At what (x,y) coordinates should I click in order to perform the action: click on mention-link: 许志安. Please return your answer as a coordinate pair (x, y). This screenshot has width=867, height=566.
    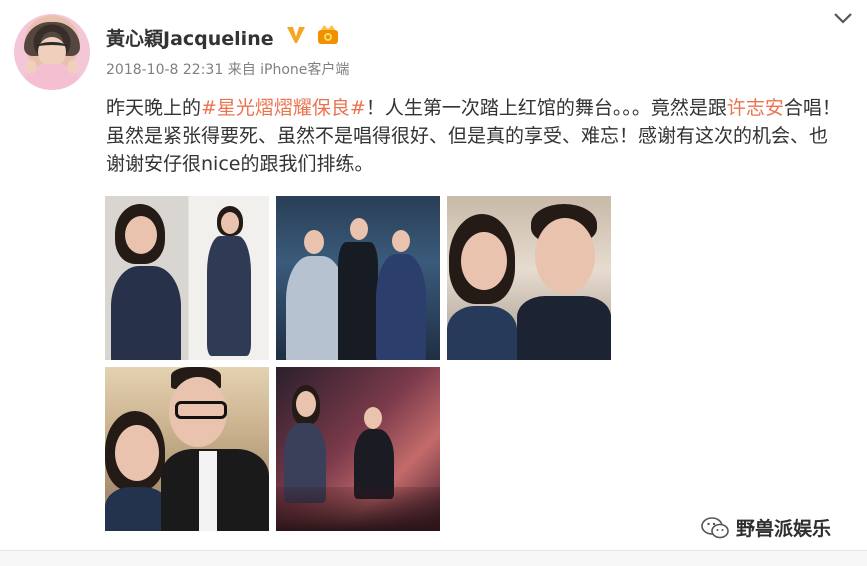
    Looking at the image, I should click on (755, 108).